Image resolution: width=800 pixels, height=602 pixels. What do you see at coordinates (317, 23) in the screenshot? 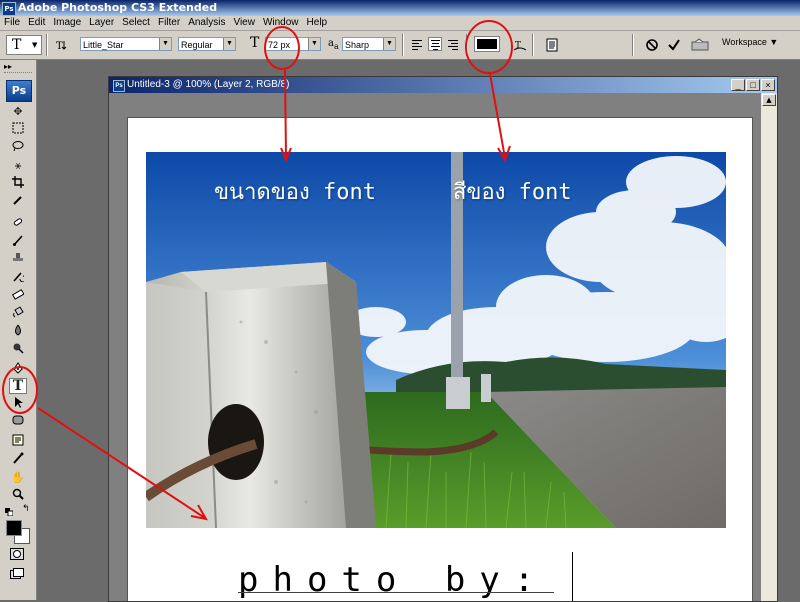
I see `menu-help: Help` at bounding box center [317, 23].